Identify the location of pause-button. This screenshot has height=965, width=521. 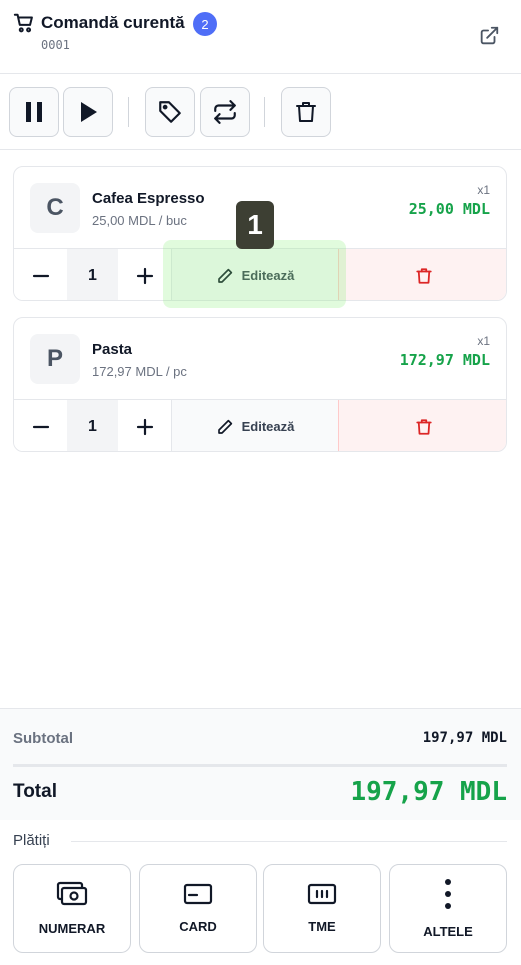
(34, 112).